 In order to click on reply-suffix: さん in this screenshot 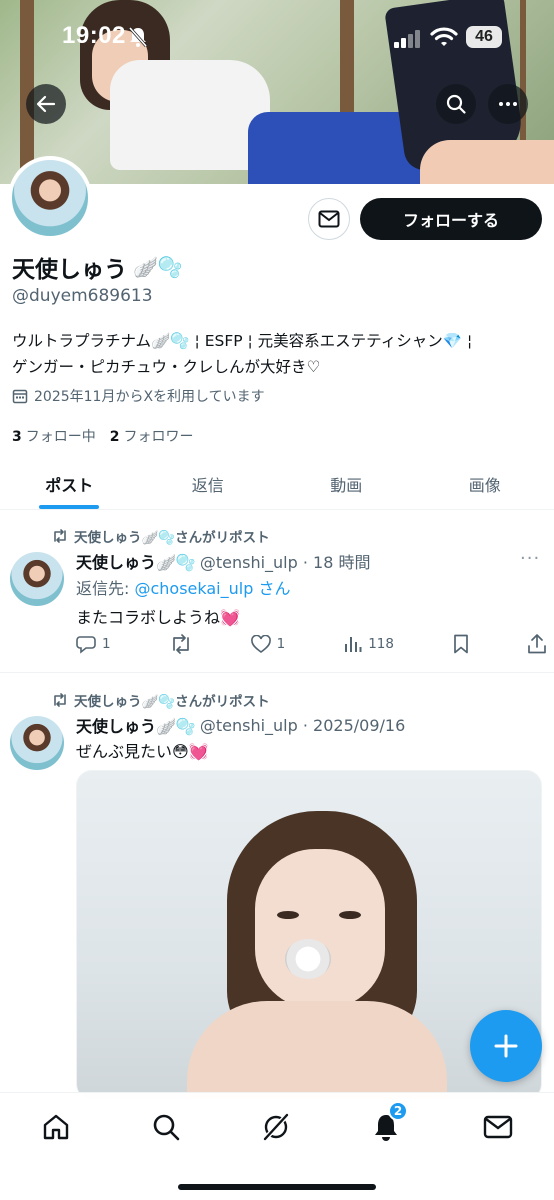, I will do `click(272, 588)`.